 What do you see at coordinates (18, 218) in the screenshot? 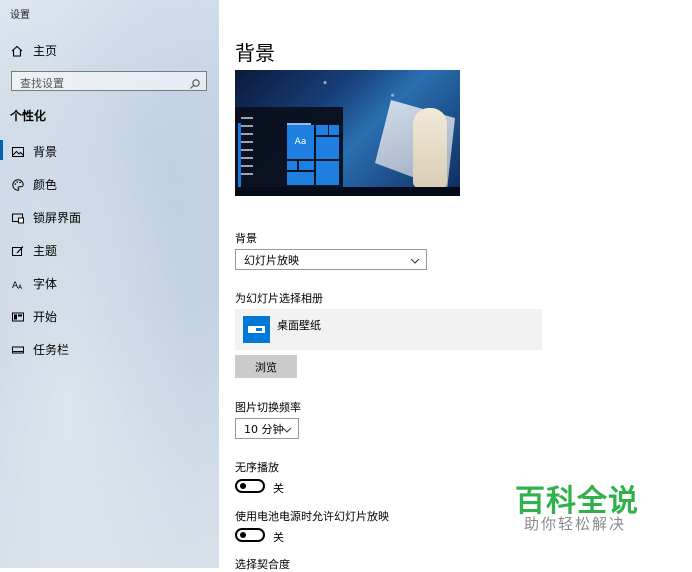
I see `lock-screen-icon` at bounding box center [18, 218].